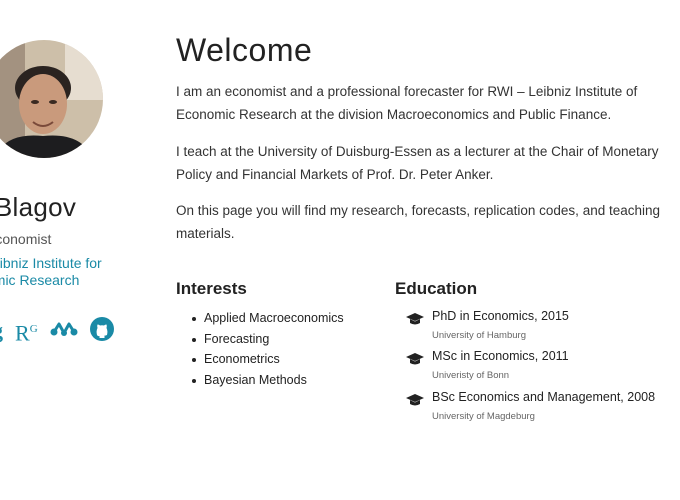 The width and height of the screenshot is (680, 500). Describe the element at coordinates (1, 331) in the screenshot. I see `google-scholar-icon: g` at that location.